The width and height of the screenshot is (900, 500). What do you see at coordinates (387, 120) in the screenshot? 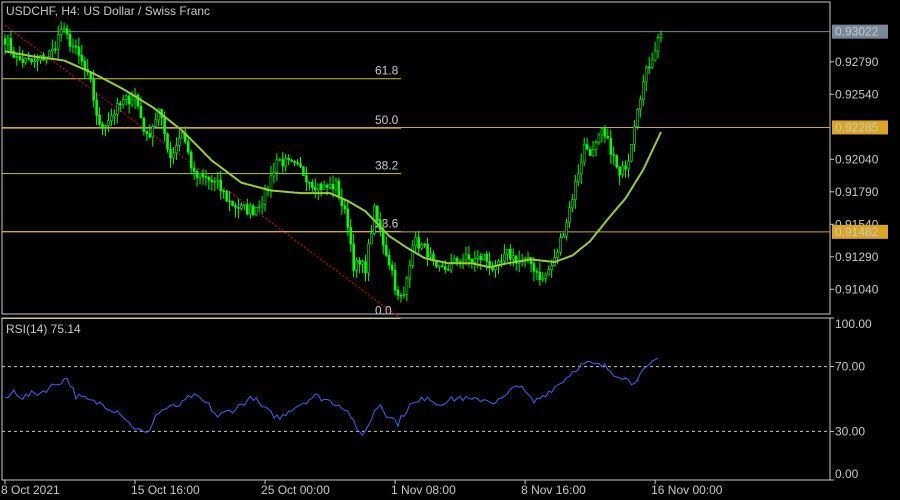
I see `fib-level-label: 50.0` at bounding box center [387, 120].